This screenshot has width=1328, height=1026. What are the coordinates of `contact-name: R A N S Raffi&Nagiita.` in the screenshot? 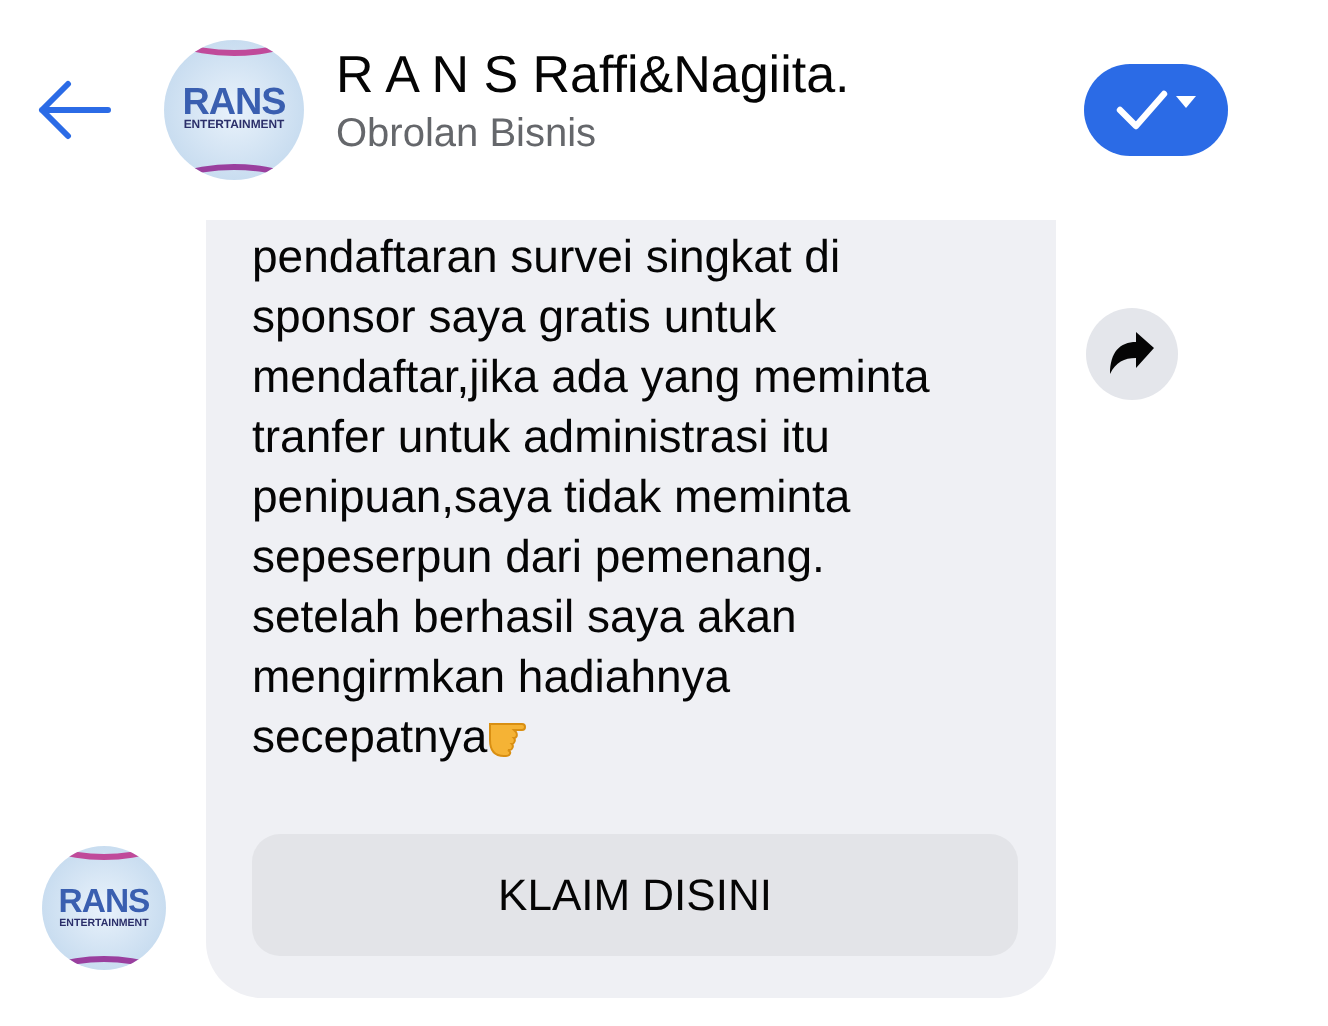 It's located at (594, 76).